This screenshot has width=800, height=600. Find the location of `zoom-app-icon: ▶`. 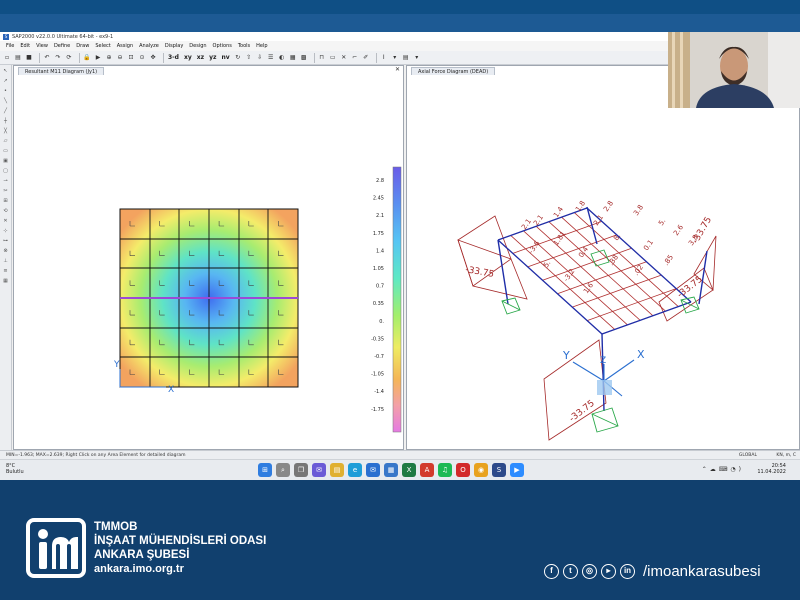

zoom-app-icon: ▶ is located at coordinates (517, 470).